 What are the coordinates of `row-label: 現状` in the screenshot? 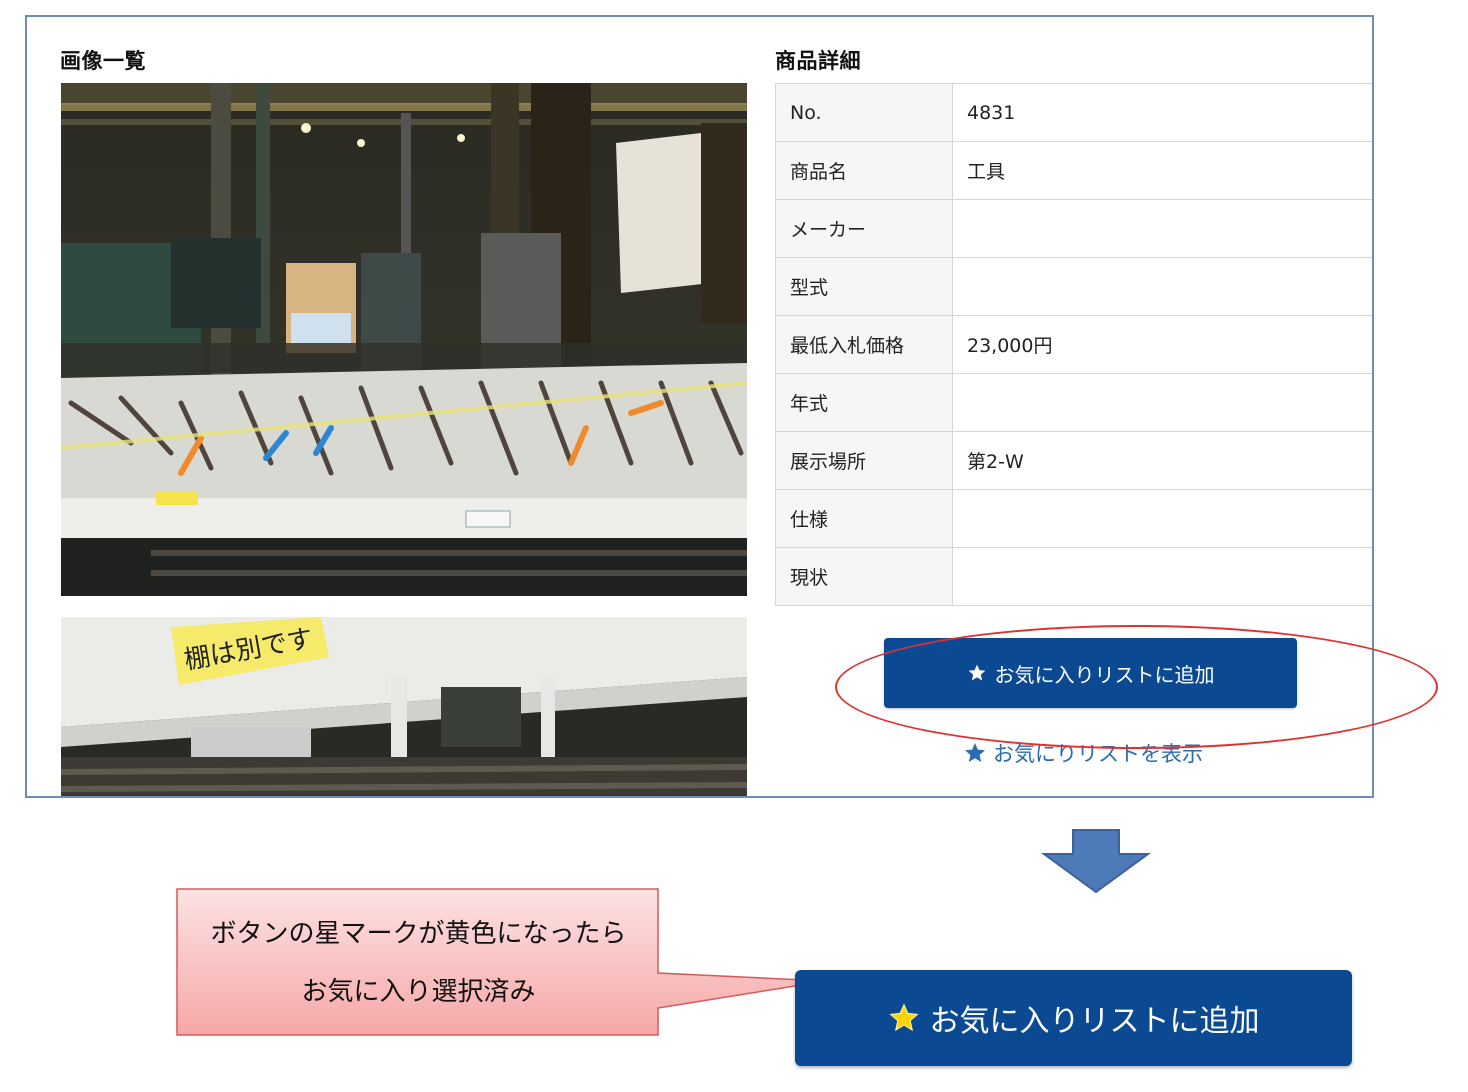 It's located at (864, 576).